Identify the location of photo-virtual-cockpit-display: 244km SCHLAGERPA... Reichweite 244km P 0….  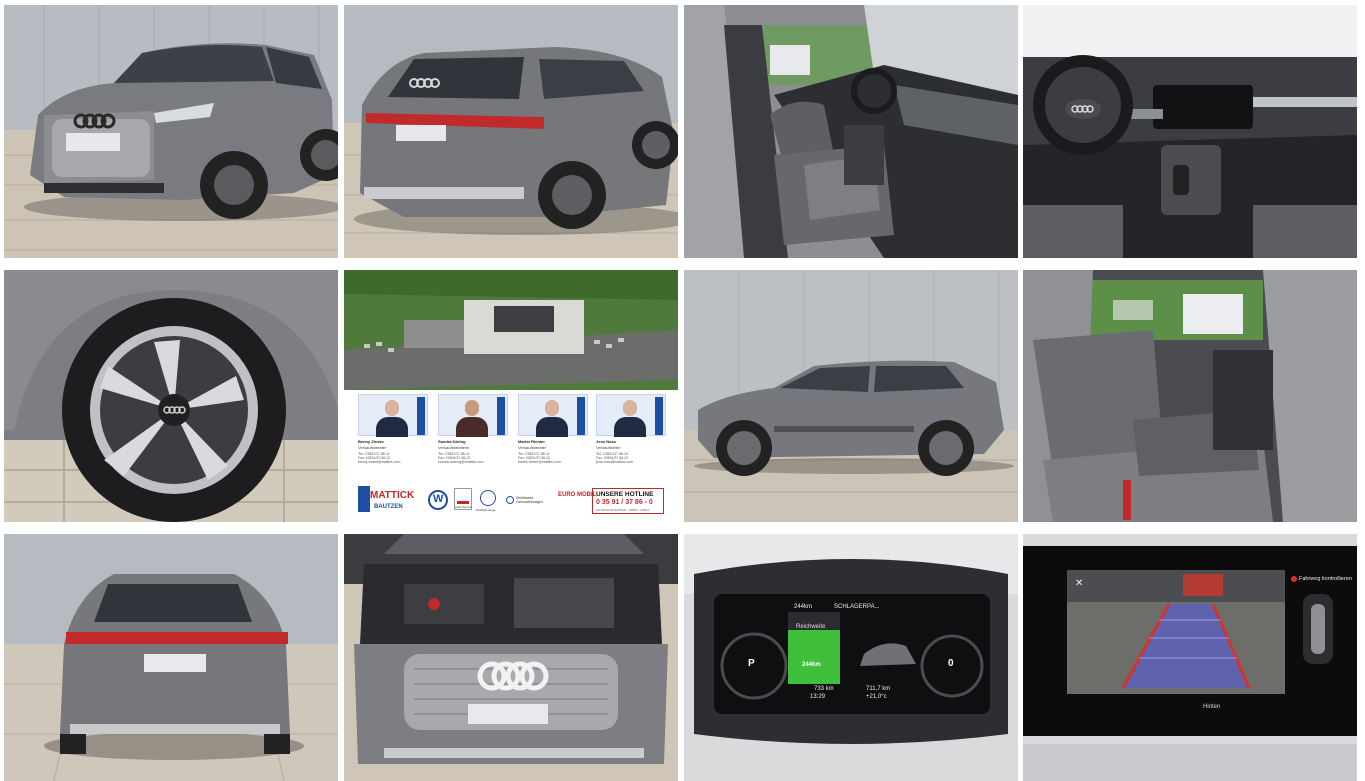
(851, 657).